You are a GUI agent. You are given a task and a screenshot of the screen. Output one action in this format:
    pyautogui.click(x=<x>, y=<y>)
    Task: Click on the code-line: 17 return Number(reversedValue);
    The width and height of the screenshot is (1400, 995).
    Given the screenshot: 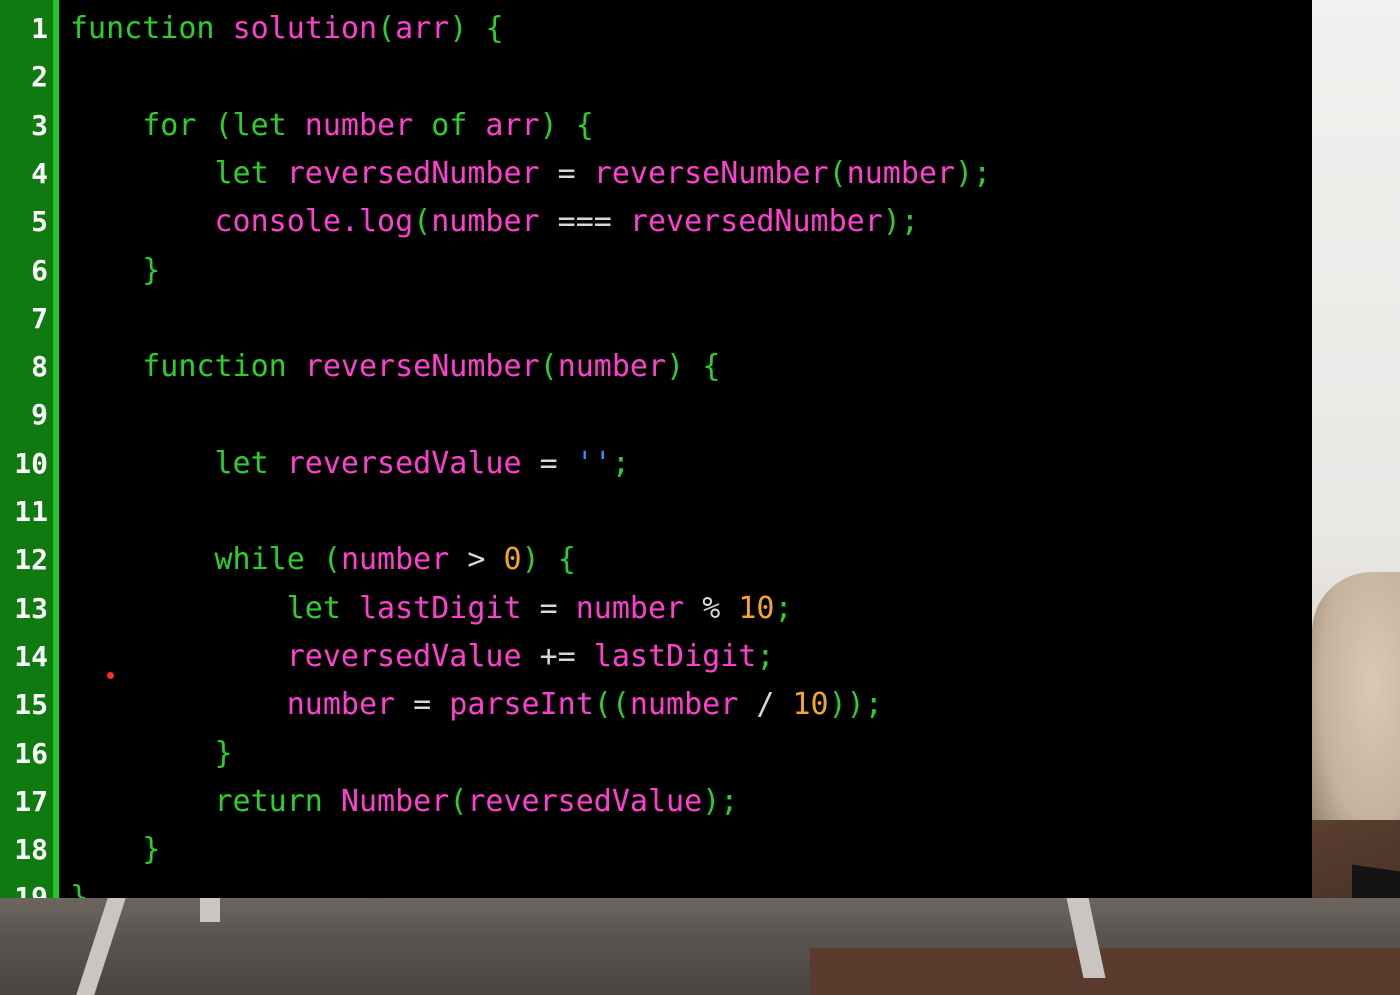 What is the action you would take?
    pyautogui.click(x=656, y=802)
    